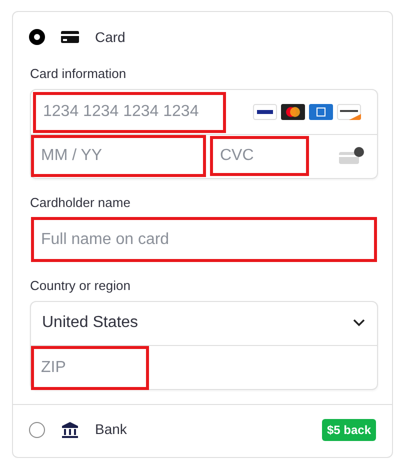  What do you see at coordinates (111, 429) in the screenshot?
I see `option-label: Bank` at bounding box center [111, 429].